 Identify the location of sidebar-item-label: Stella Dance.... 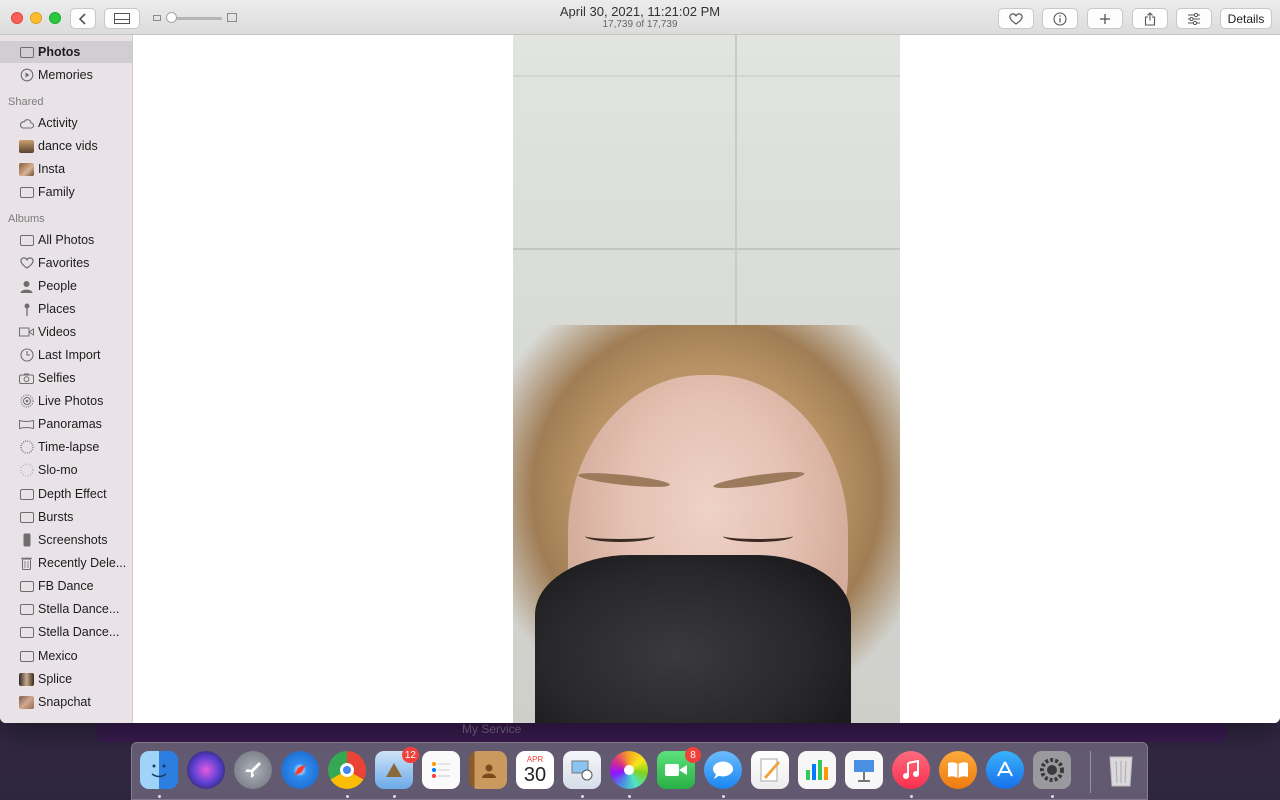
(79, 609).